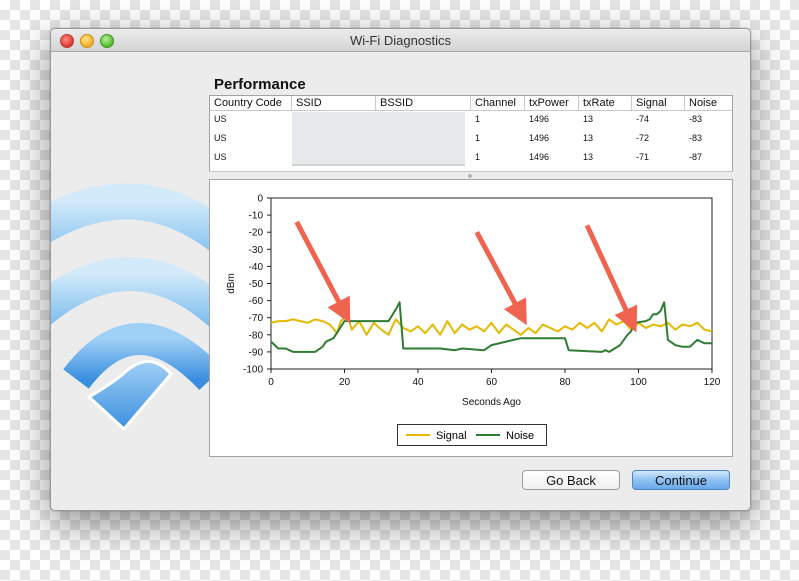  Describe the element at coordinates (681, 480) in the screenshot. I see `continue-button: Continue` at that location.